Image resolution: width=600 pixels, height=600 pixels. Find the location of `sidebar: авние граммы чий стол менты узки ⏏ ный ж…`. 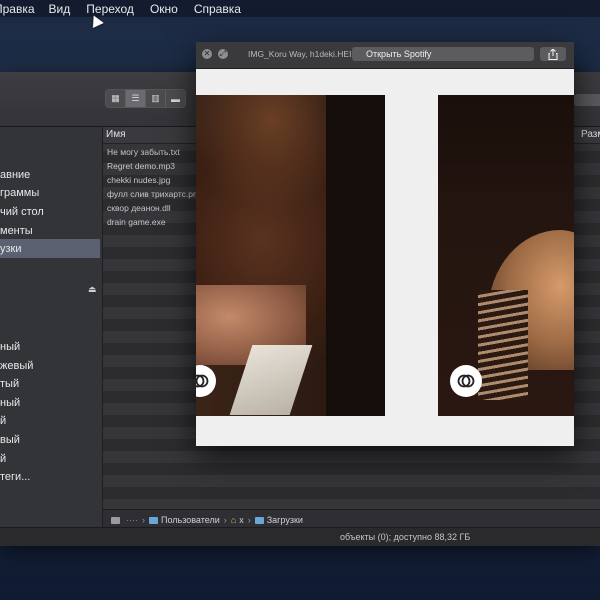

sidebar: авние граммы чий стол менты узки ⏏ ный ж… is located at coordinates (51, 336).